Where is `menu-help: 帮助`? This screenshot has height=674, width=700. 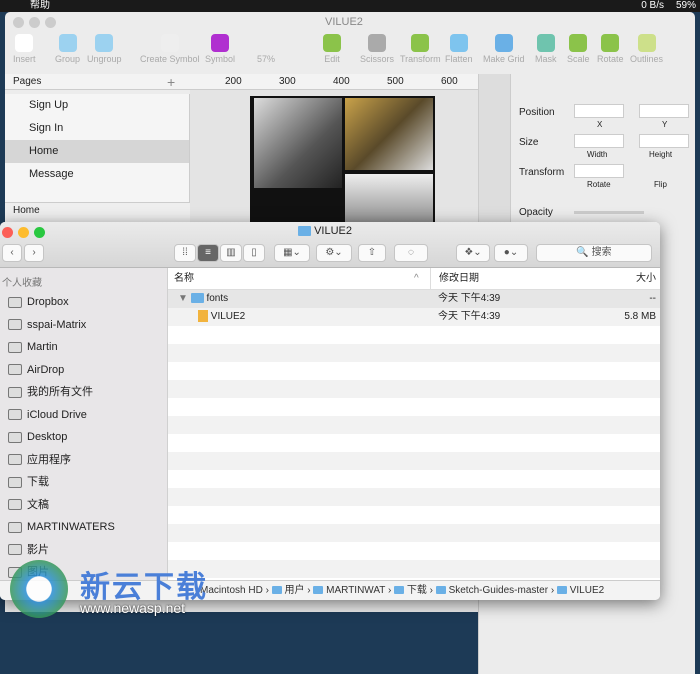
menu-help: 帮助 is located at coordinates (40, 5).